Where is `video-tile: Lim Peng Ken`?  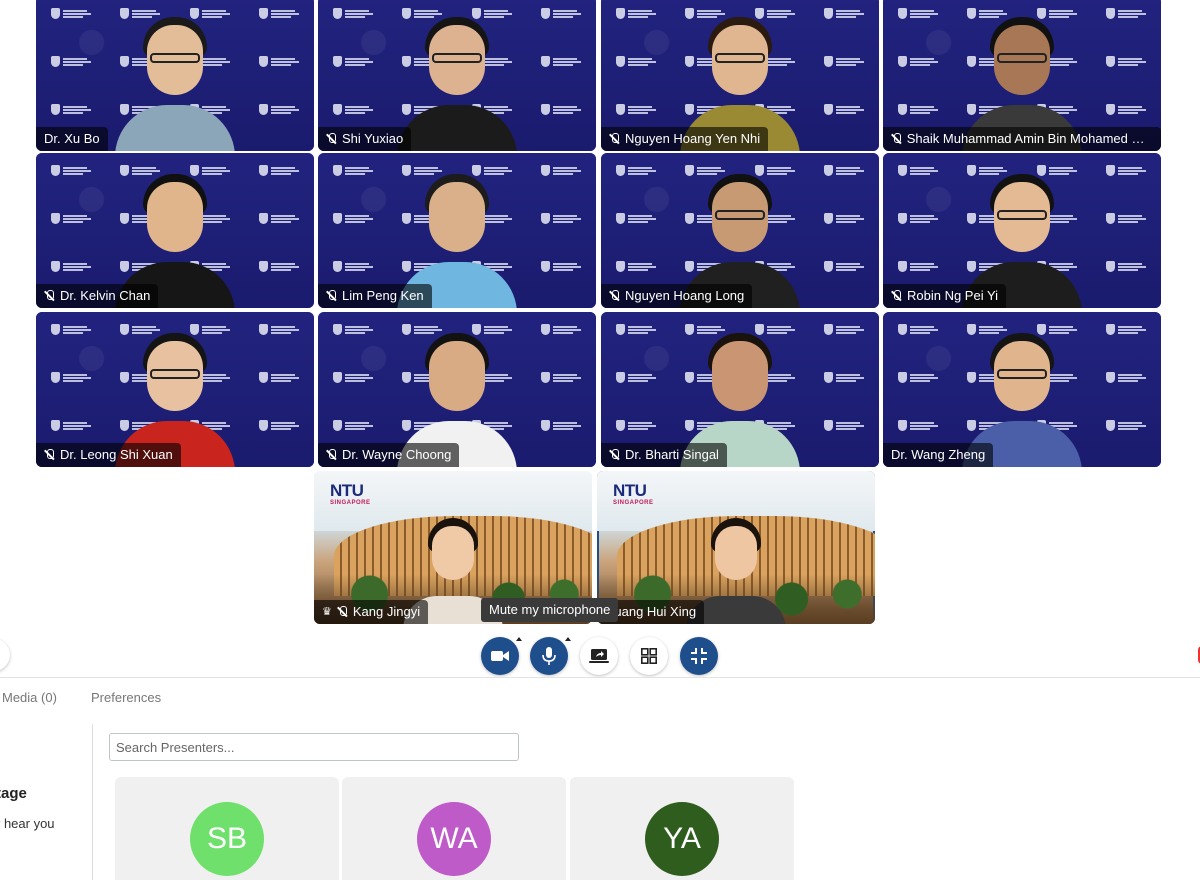 video-tile: Lim Peng Ken is located at coordinates (457, 230).